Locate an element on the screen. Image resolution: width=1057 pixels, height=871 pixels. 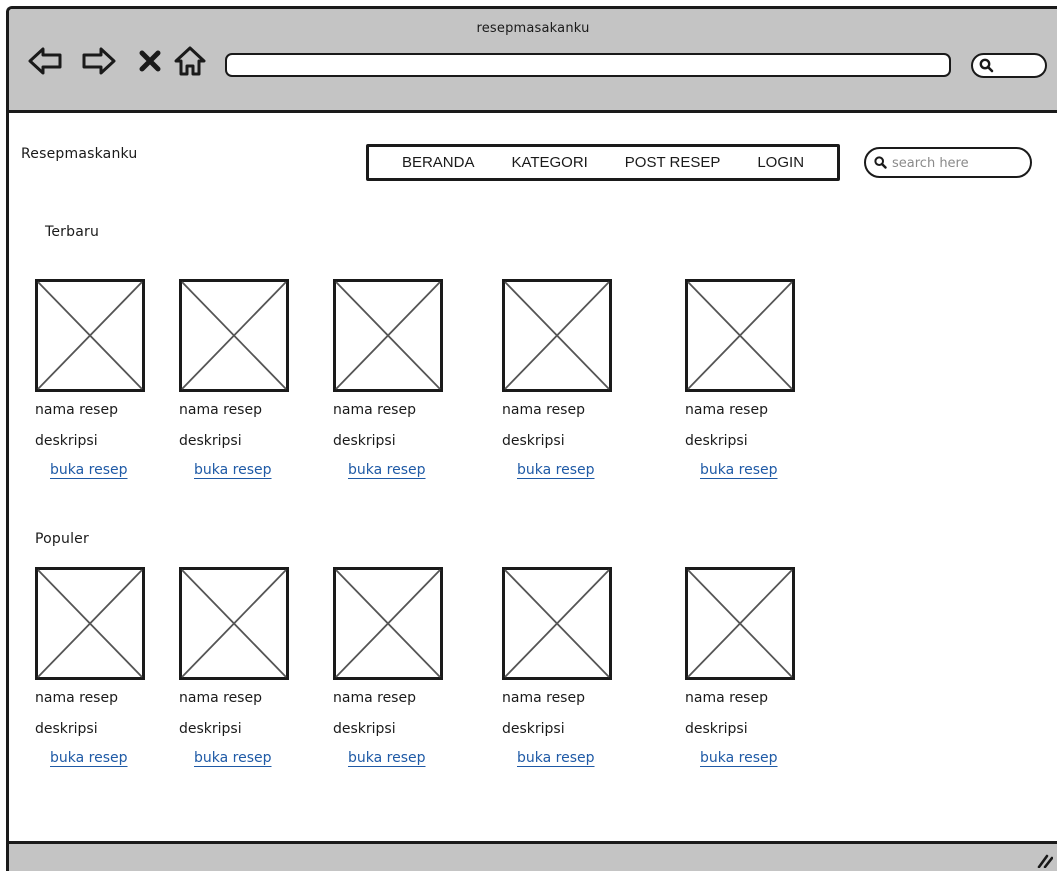
resize-grip-icon is located at coordinates (1044, 859).